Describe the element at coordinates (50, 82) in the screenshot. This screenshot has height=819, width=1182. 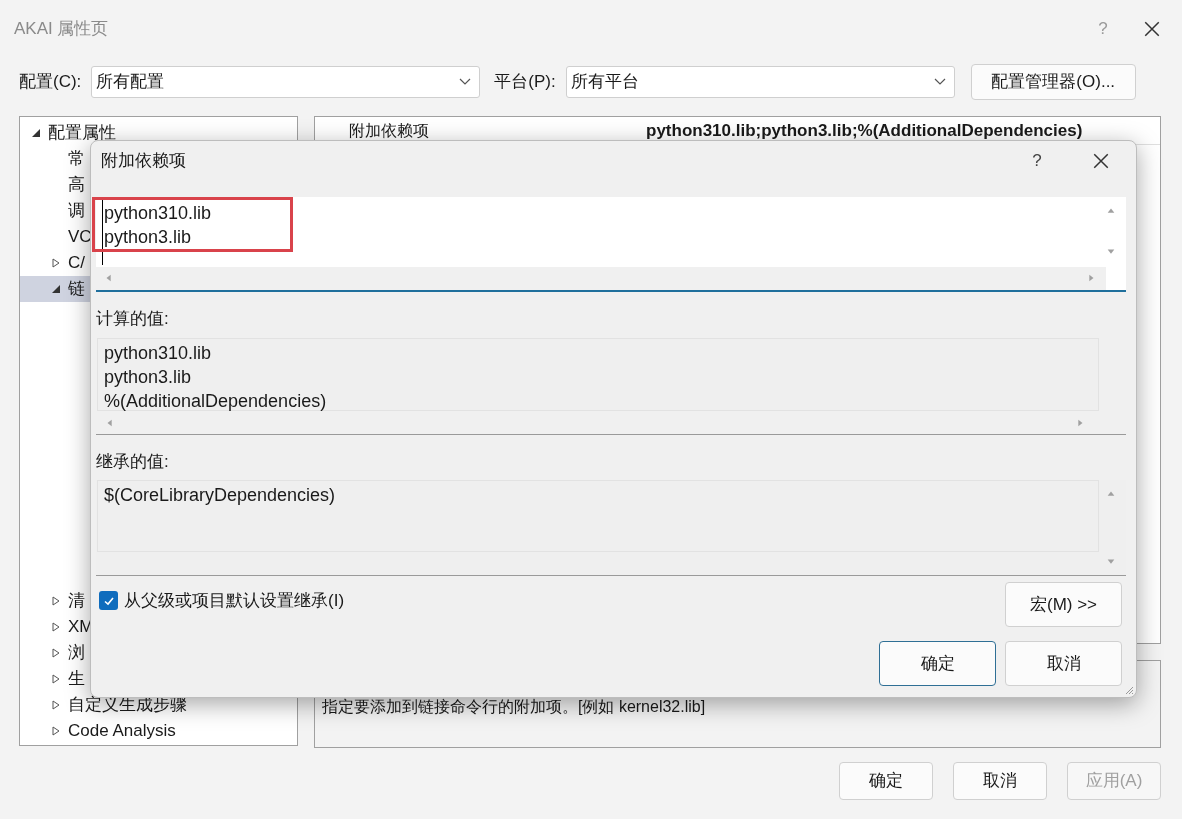
I see `field-label: 配置(C):` at that location.